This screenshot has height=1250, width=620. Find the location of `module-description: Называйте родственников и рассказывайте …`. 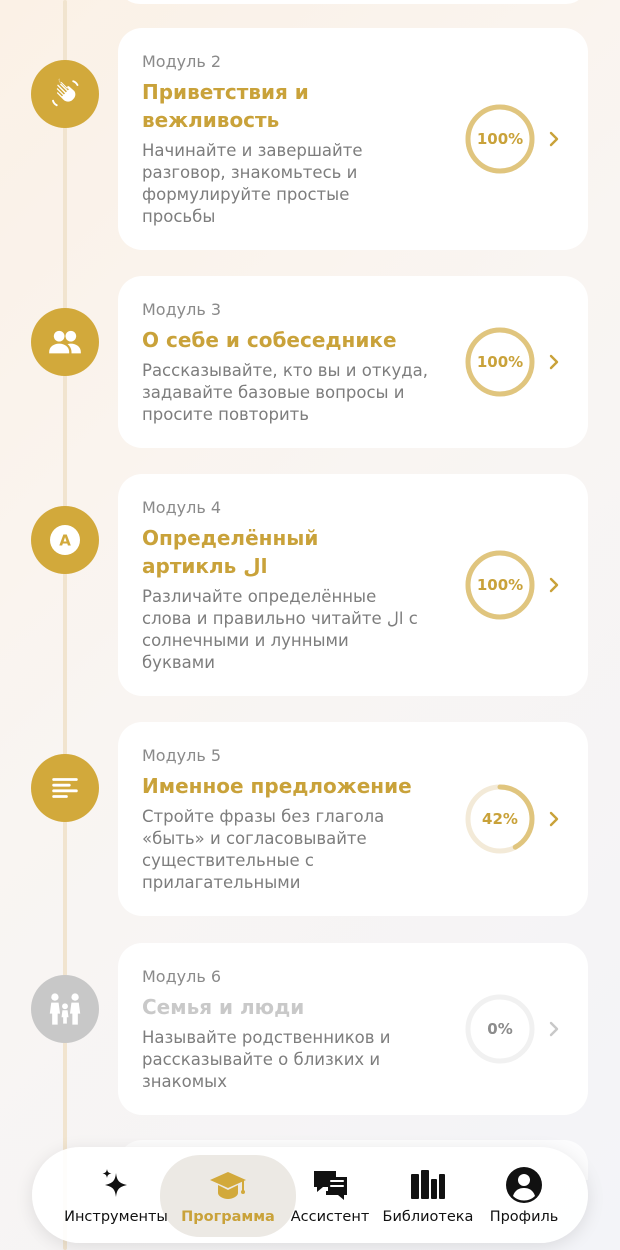

module-description: Называйте родственников и рассказывайте … is located at coordinates (266, 1059).